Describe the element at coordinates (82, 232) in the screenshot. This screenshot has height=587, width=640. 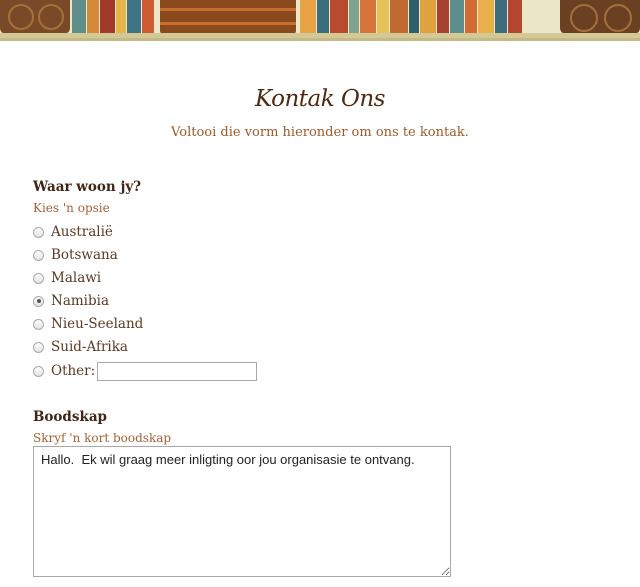
I see `radio-option-label: Australië` at that location.